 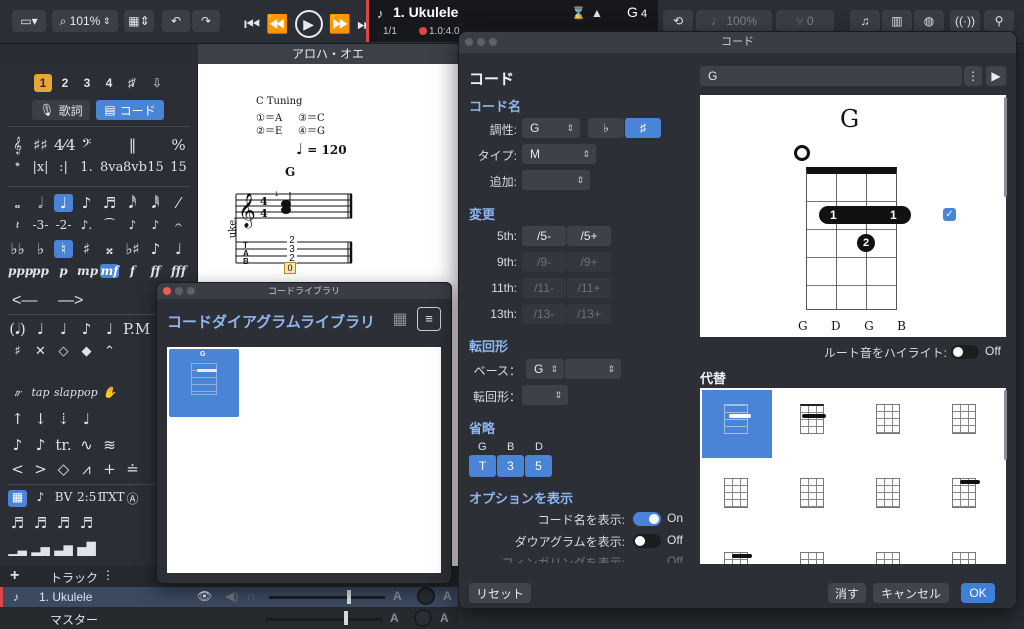 What do you see at coordinates (86, 225) in the screenshot?
I see `dotted-icon: ♪.` at bounding box center [86, 225].